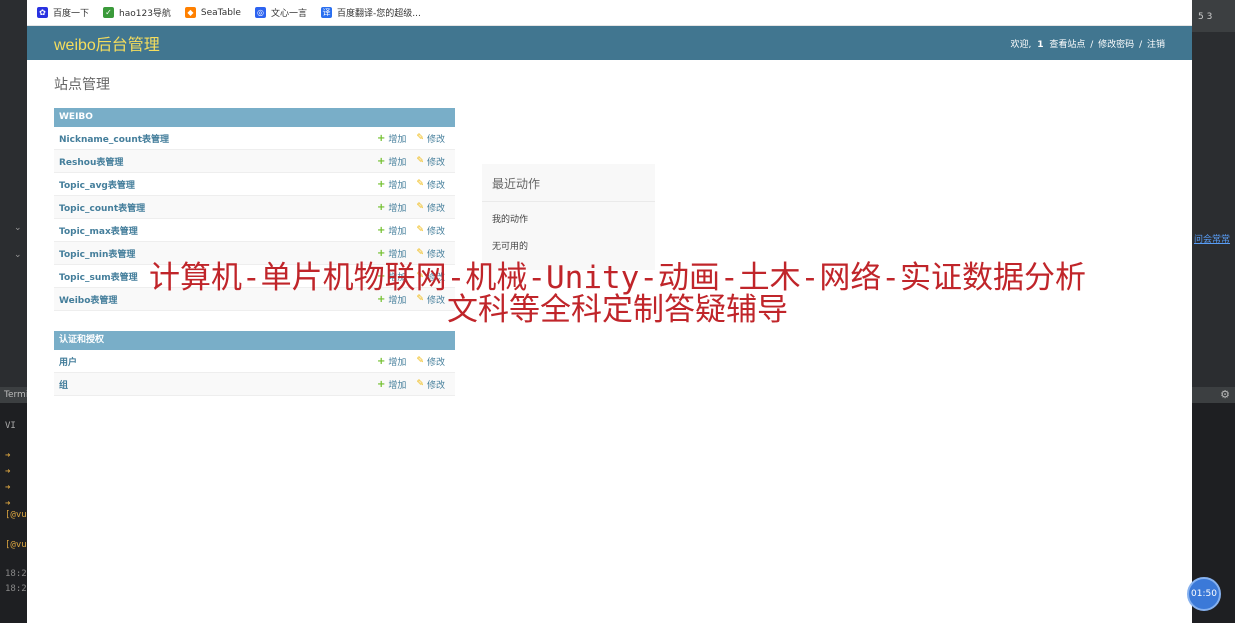  Describe the element at coordinates (215, 138) in the screenshot. I see `model-link: Nickname_count表管理` at that location.